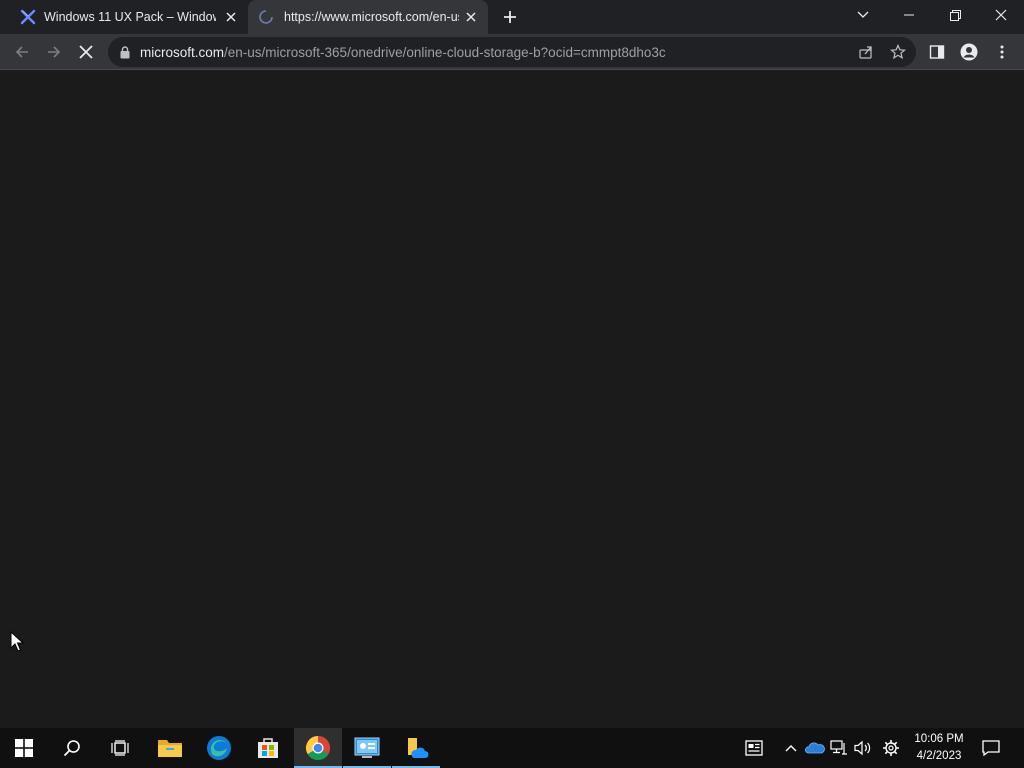 The image size is (1024, 768). I want to click on settings-gear-icon, so click(891, 748).